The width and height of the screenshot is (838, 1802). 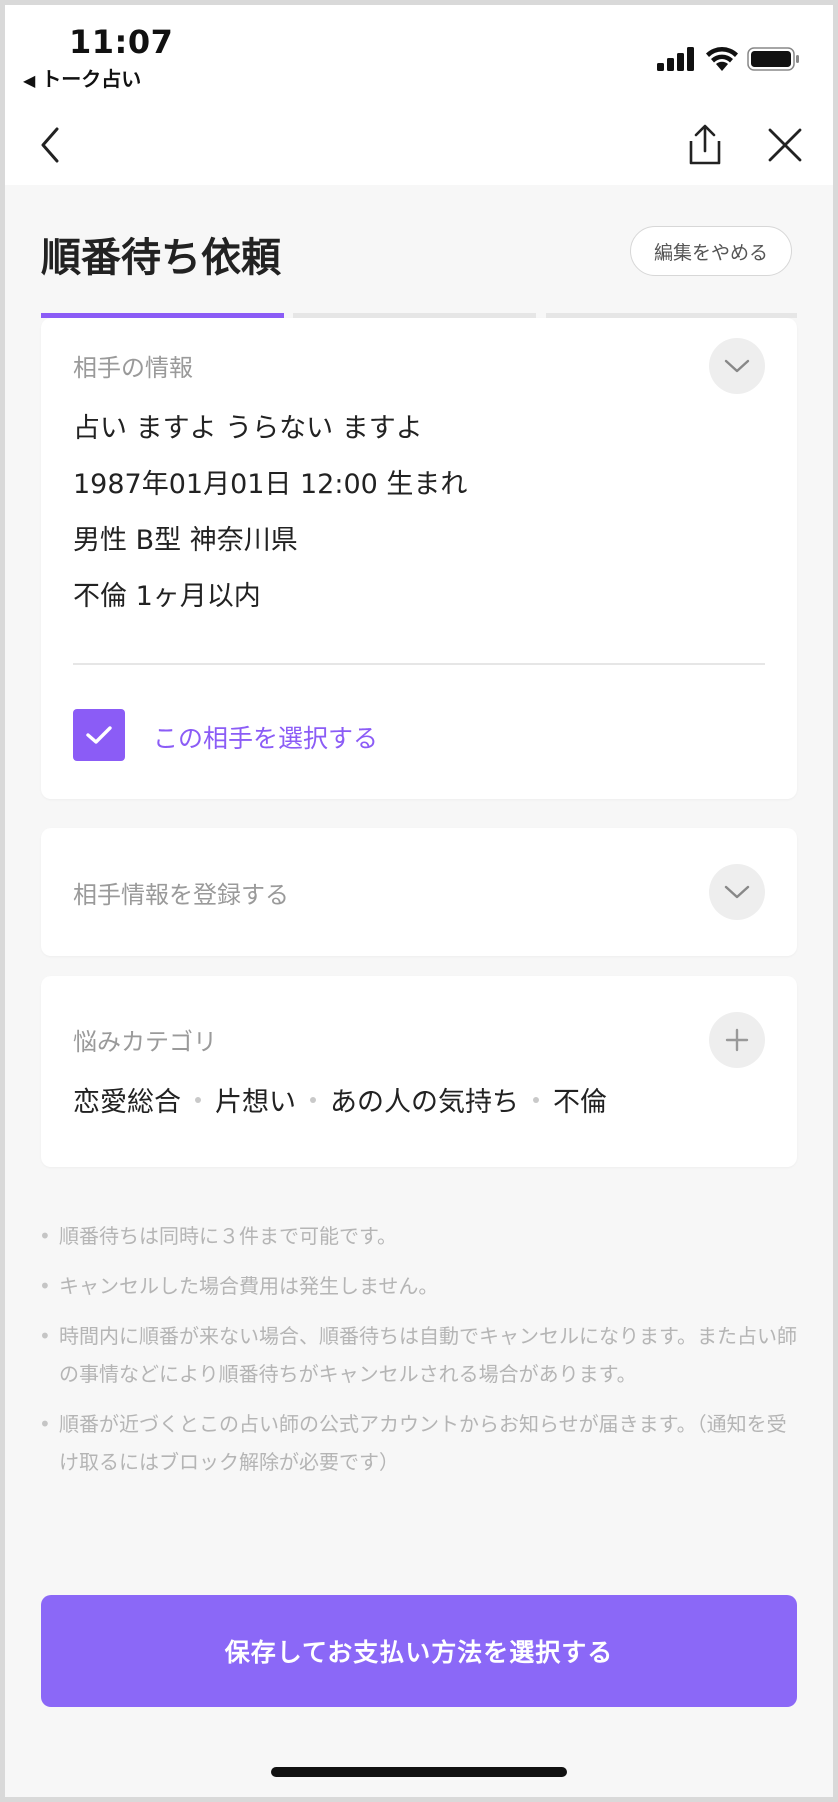 What do you see at coordinates (91, 79) in the screenshot?
I see `back-app-label: トーク占い` at bounding box center [91, 79].